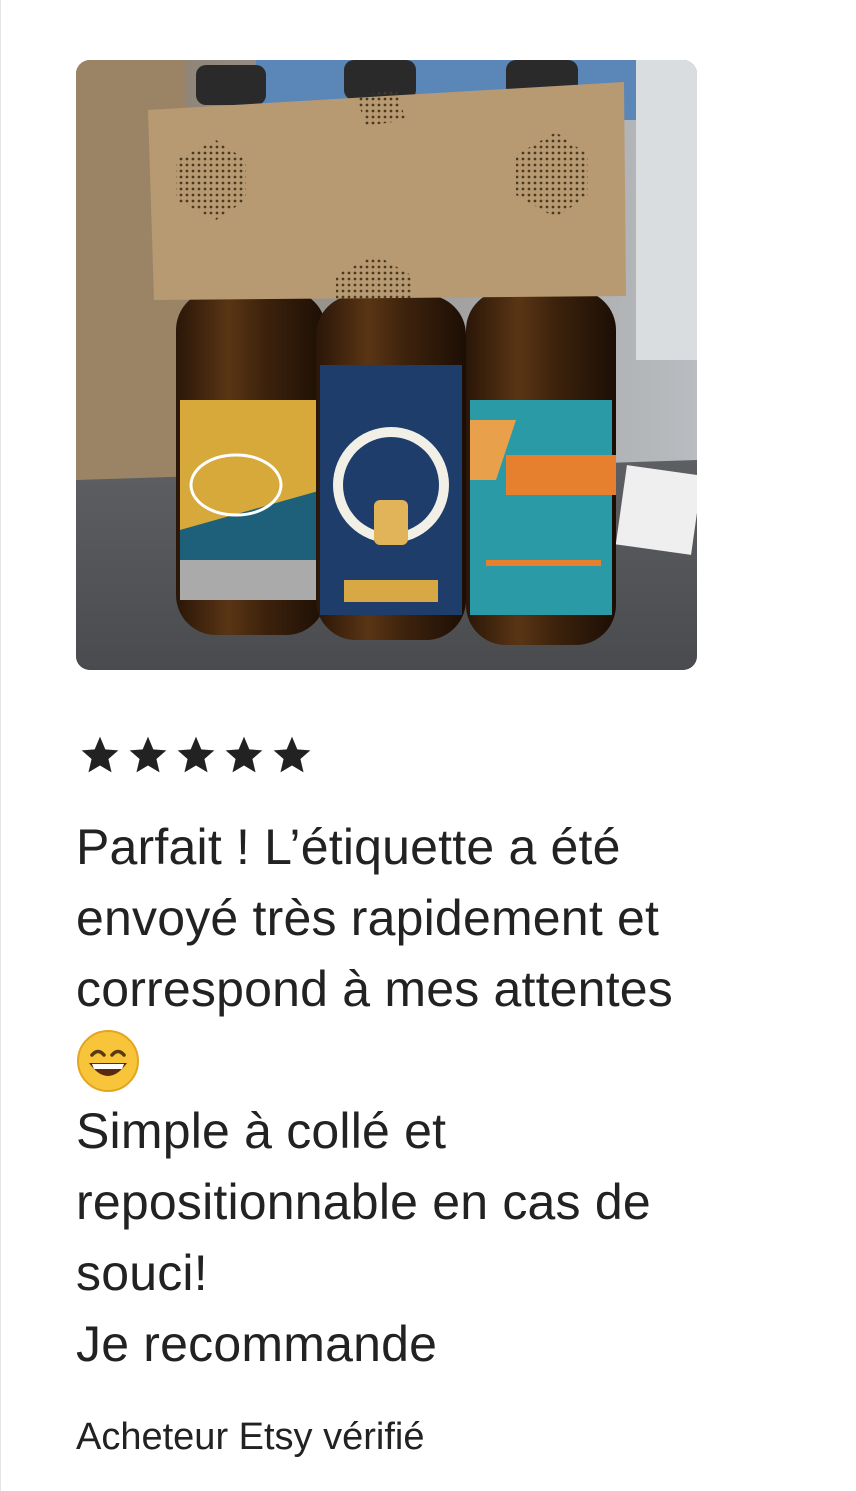  Describe the element at coordinates (250, 1437) in the screenshot. I see `verified-buyer-label: Acheteur Etsy vérifié` at that location.